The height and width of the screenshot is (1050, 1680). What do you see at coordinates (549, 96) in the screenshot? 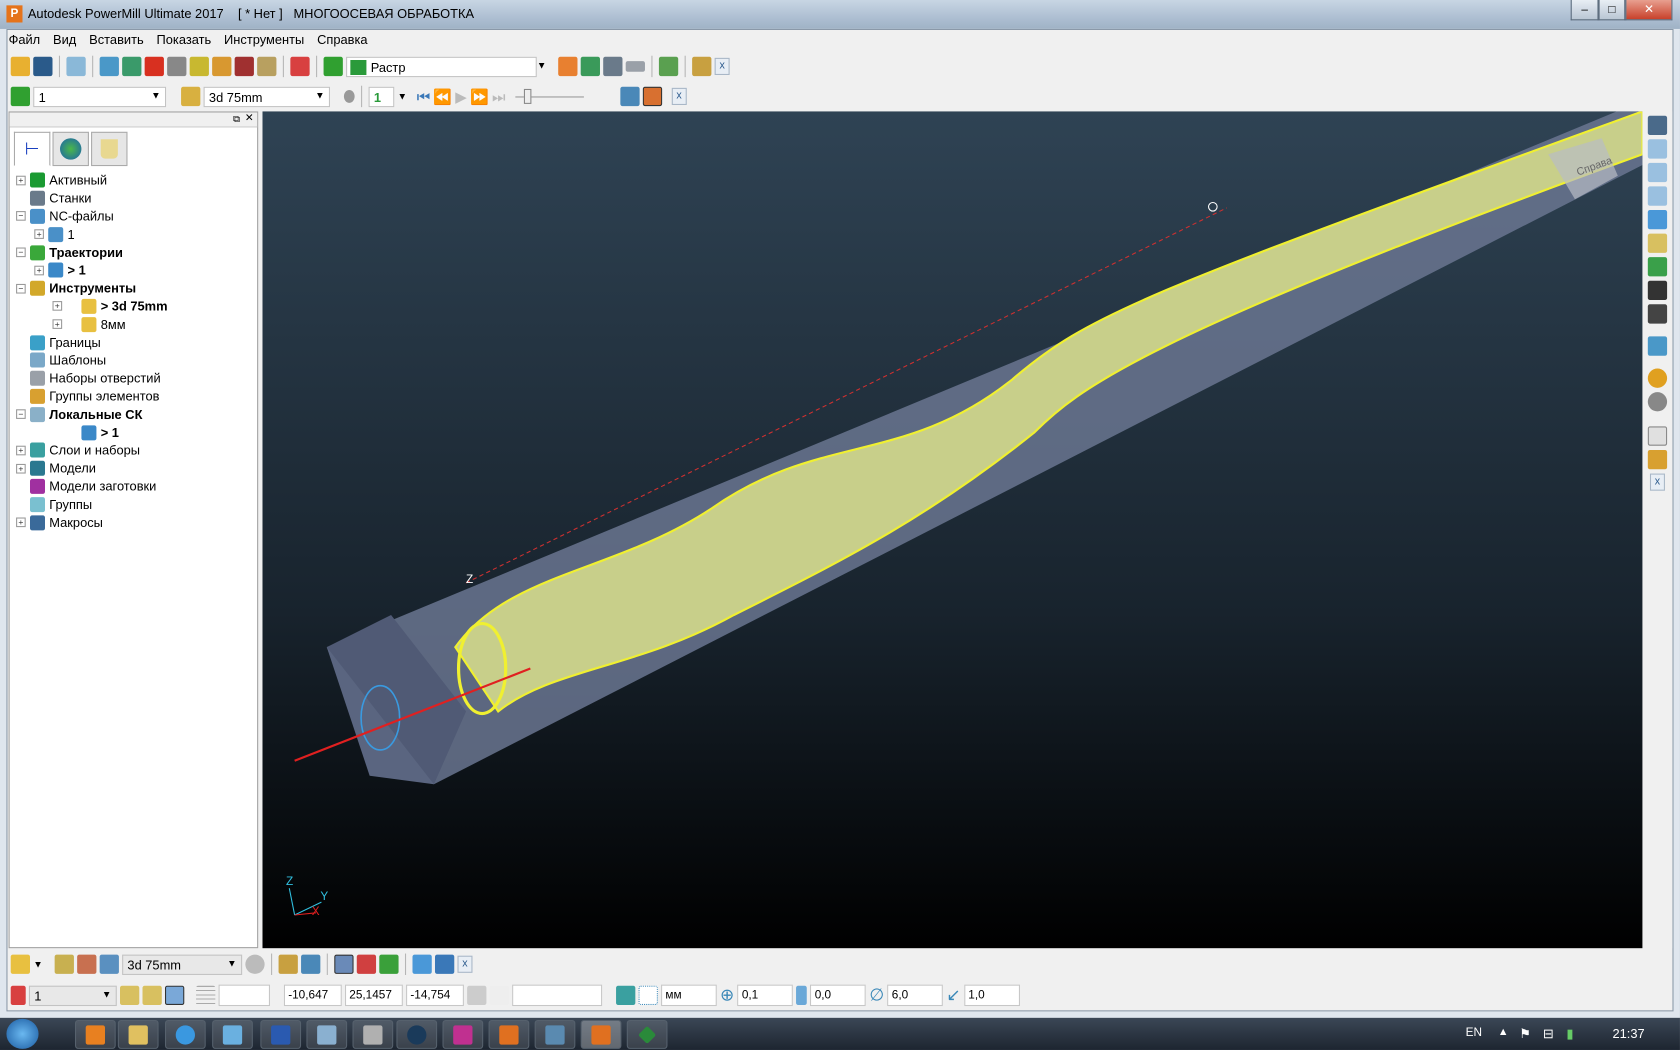
I see `speed-slider` at bounding box center [549, 96].